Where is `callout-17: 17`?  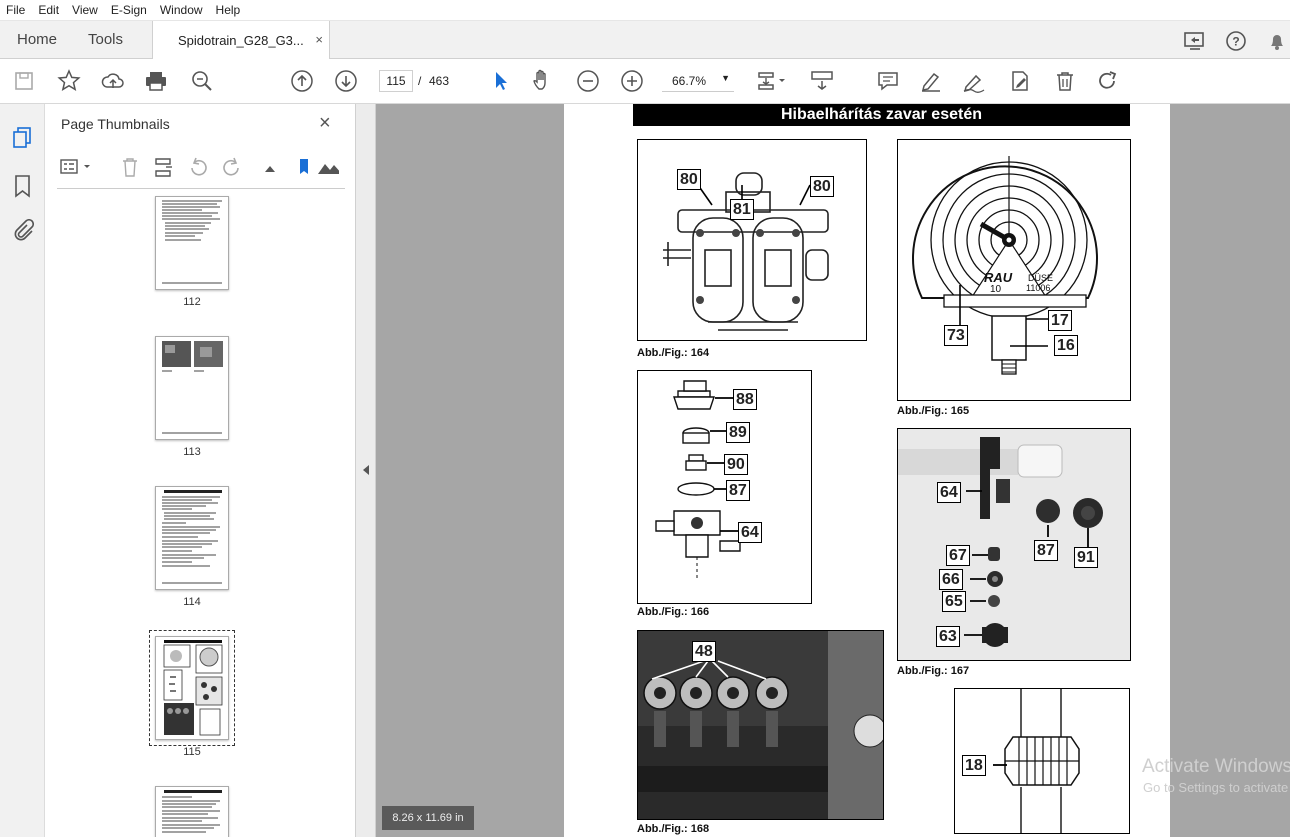 callout-17: 17 is located at coordinates (1060, 320).